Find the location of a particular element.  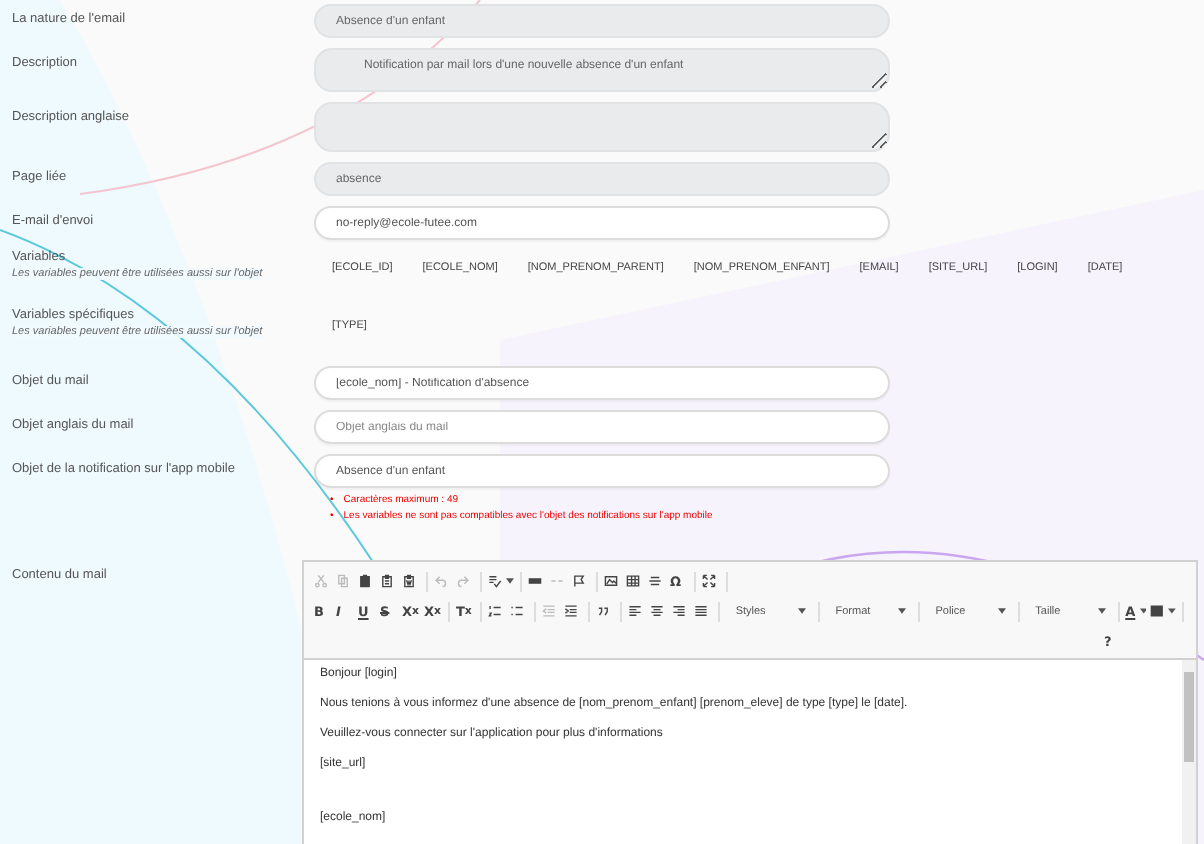

numbered-list-icon is located at coordinates (494, 611).